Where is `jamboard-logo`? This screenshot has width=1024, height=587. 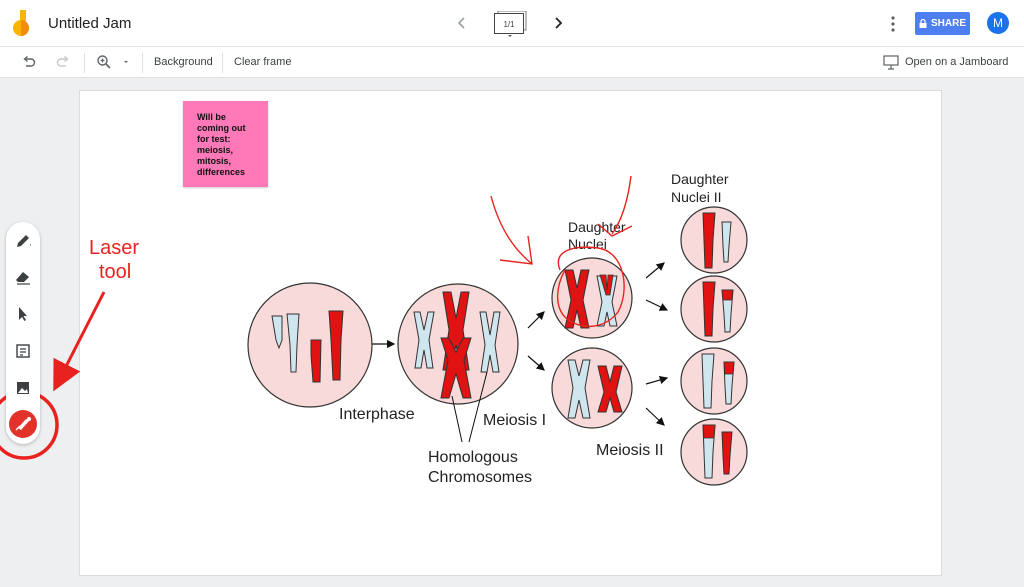 jamboard-logo is located at coordinates (23, 24).